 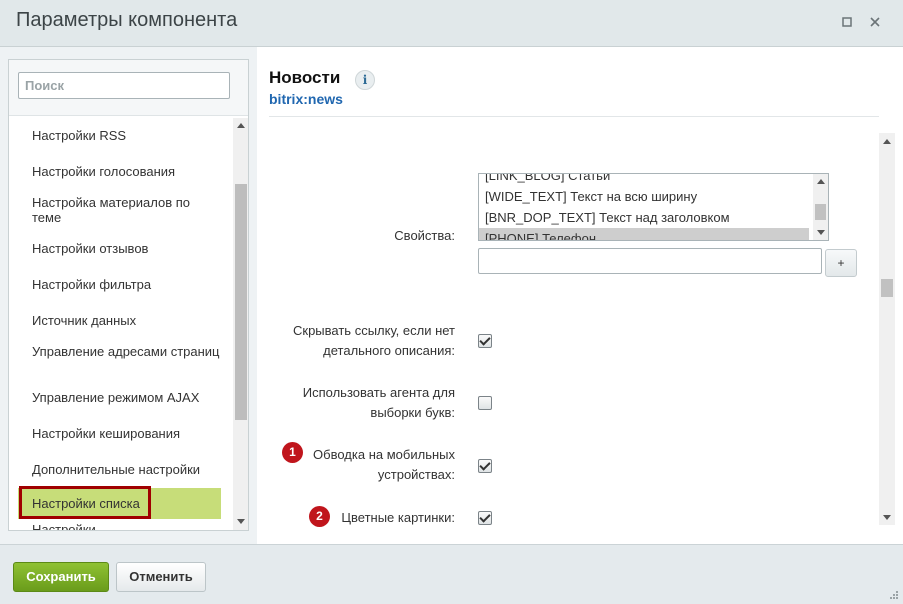 What do you see at coordinates (887, 288) in the screenshot?
I see `main-scroll-thumb` at bounding box center [887, 288].